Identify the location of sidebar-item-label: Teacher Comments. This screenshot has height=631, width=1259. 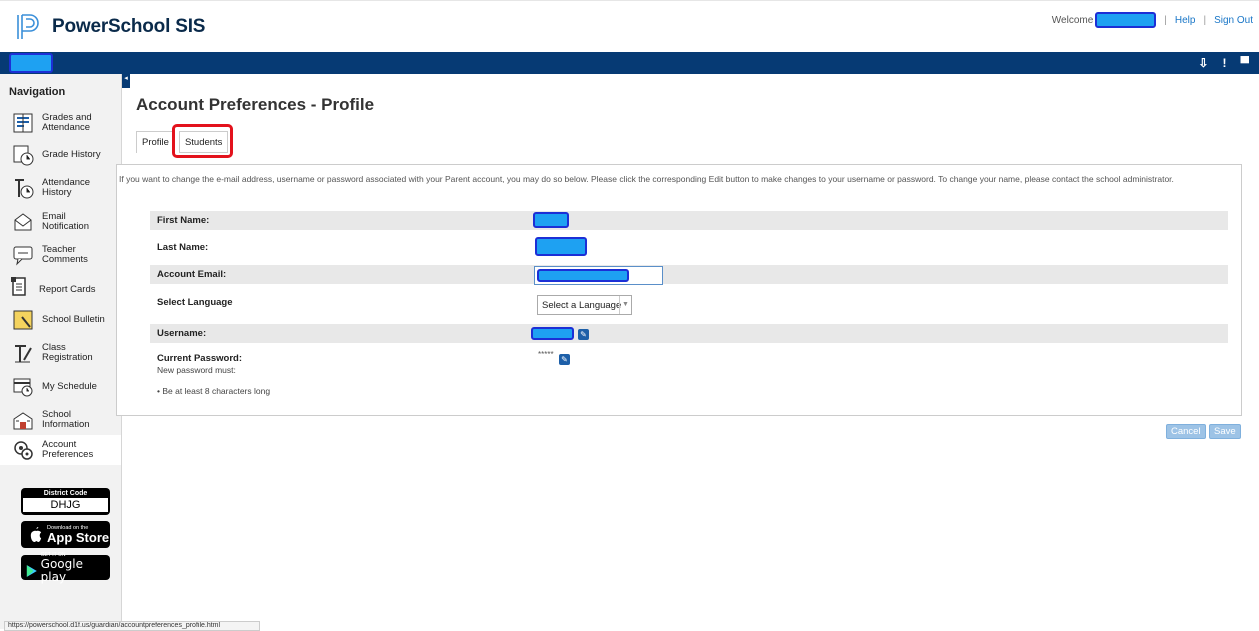
(65, 254).